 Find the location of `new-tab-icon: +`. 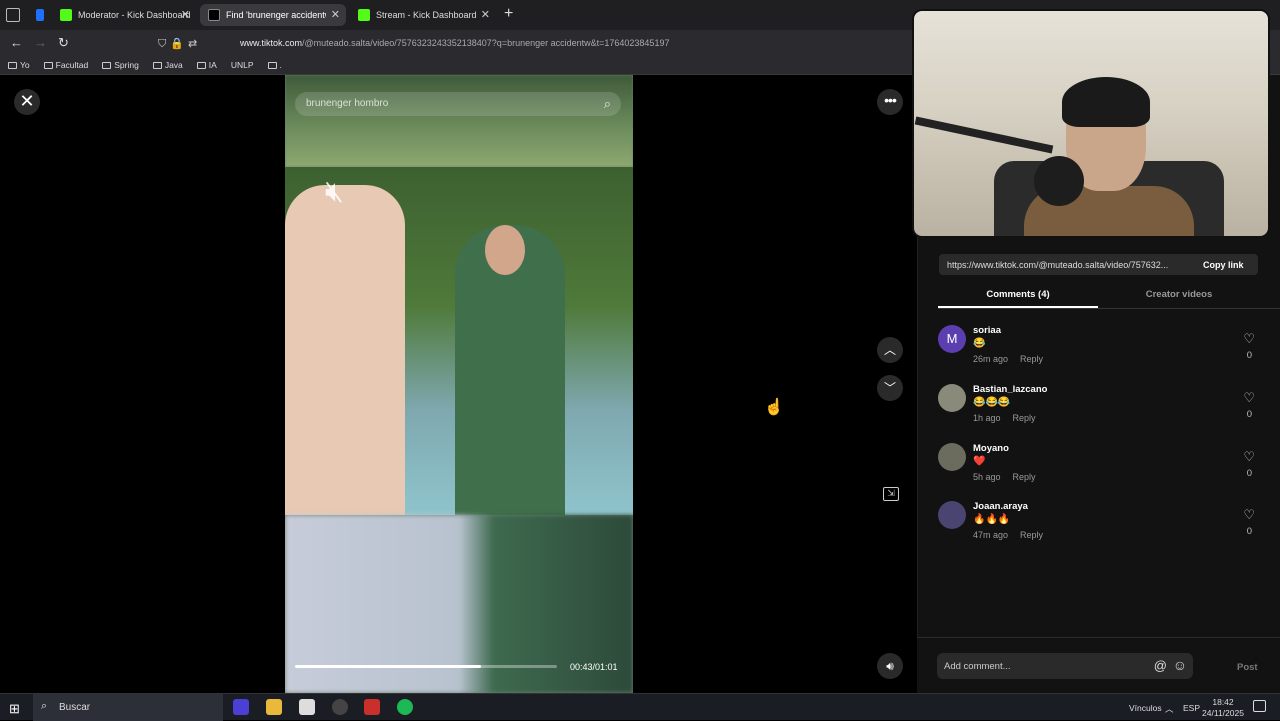

new-tab-icon: + is located at coordinates (508, 14).